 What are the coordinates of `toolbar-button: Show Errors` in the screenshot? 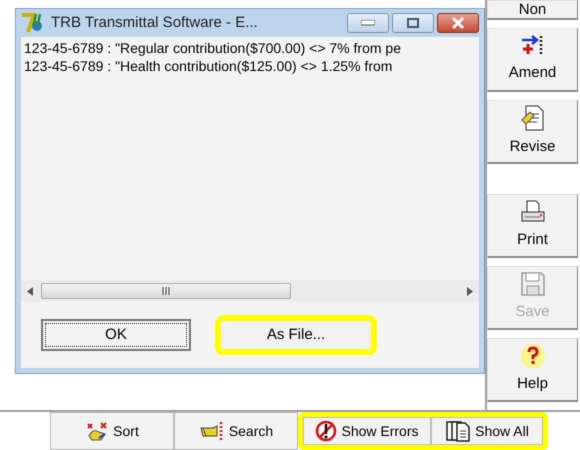 It's located at (367, 431).